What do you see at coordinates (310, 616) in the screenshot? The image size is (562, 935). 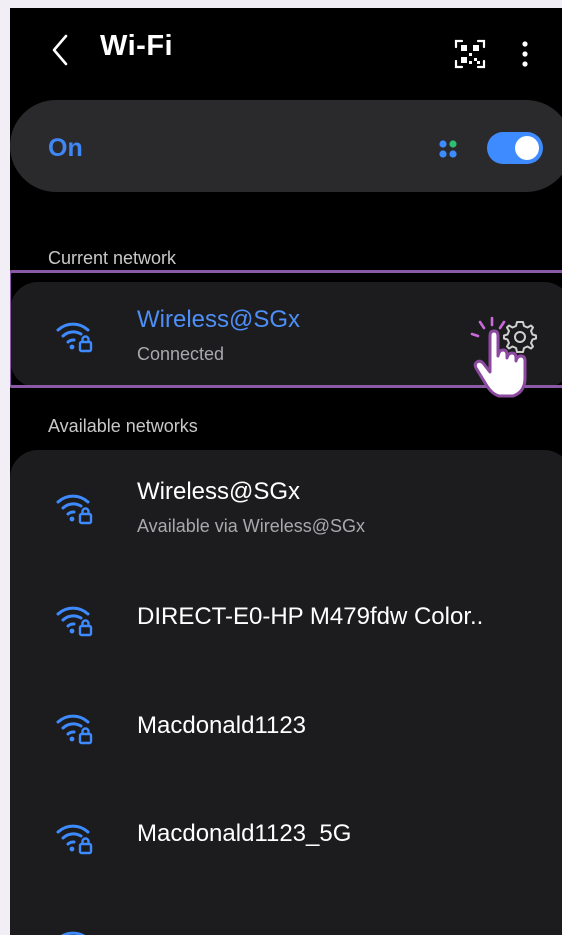 I see `network-name: DIRECT-E0-HP M479fdw Color..` at bounding box center [310, 616].